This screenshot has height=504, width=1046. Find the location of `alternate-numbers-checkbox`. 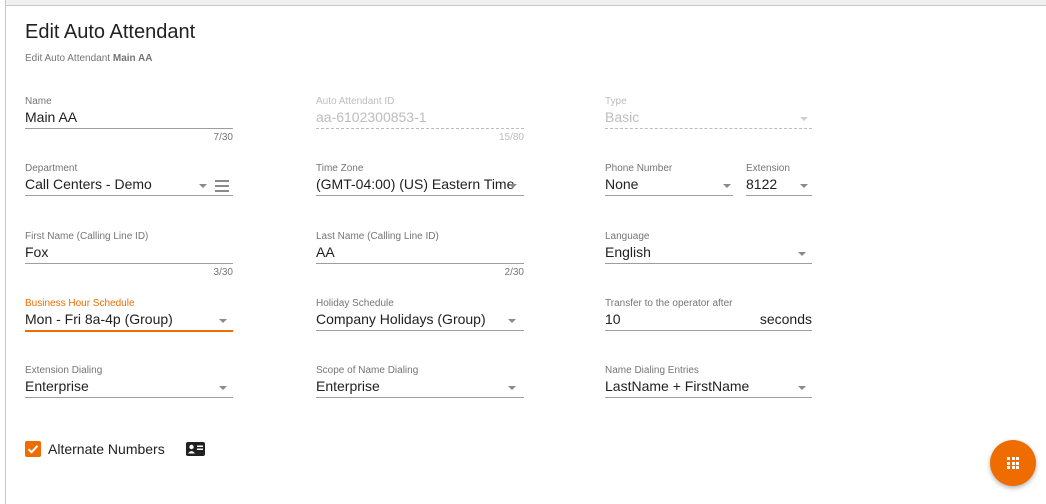

alternate-numbers-checkbox is located at coordinates (33, 449).